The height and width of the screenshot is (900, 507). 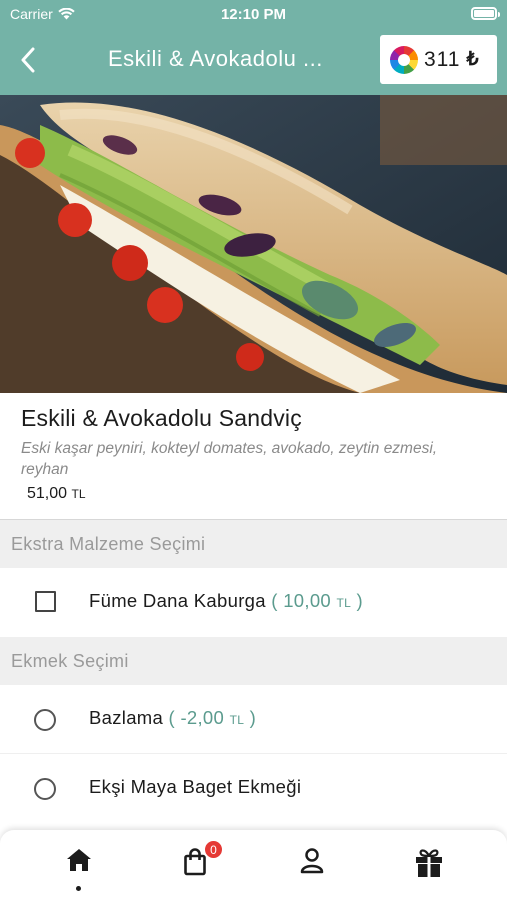 What do you see at coordinates (45, 601) in the screenshot?
I see `checkbox` at bounding box center [45, 601].